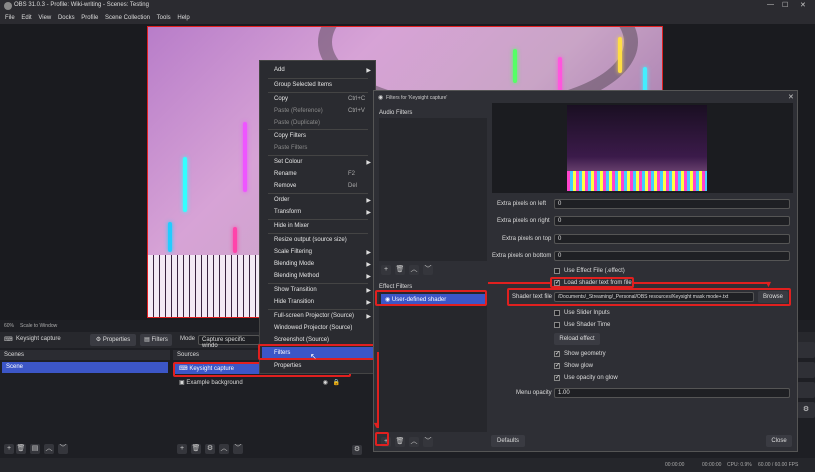  What do you see at coordinates (770, 4) in the screenshot?
I see `minimize-icon: —` at bounding box center [770, 4].